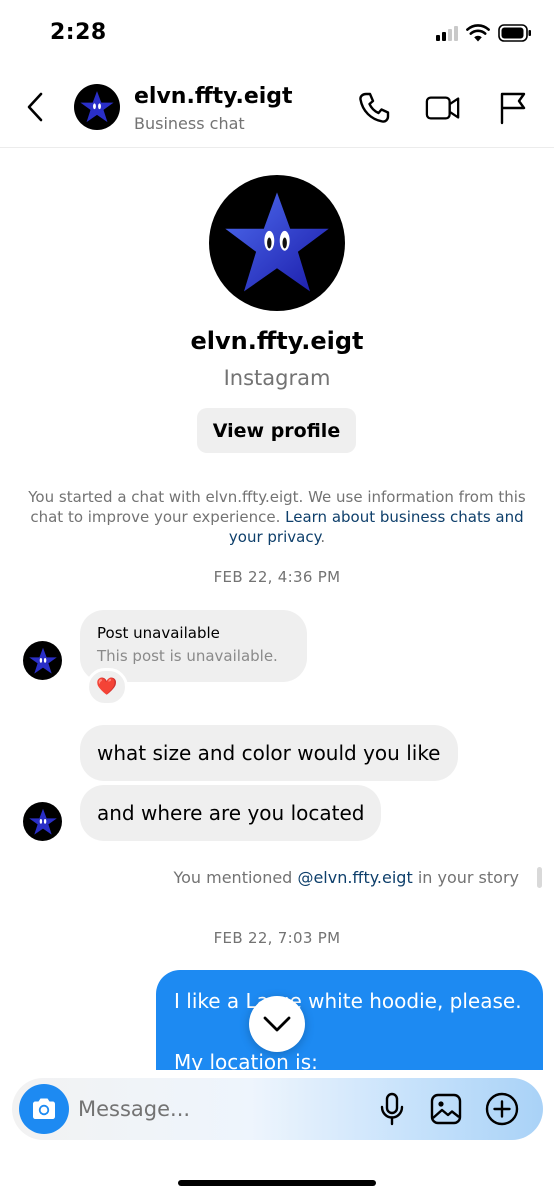 This screenshot has height=1200, width=554. I want to click on message-bubble: what size and color would you like, so click(269, 753).